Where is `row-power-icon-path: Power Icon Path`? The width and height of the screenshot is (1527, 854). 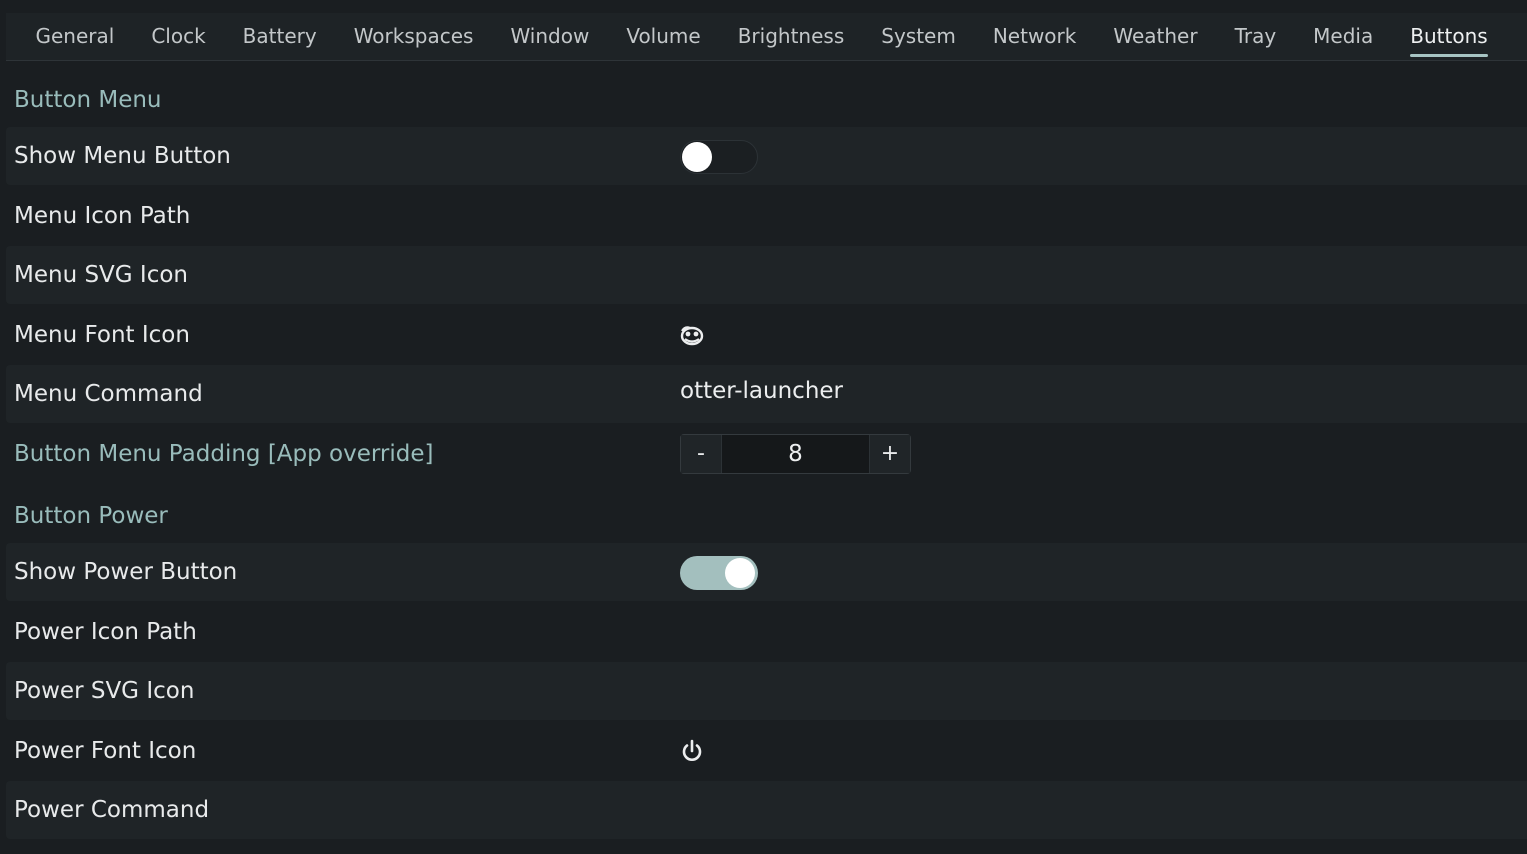
row-power-icon-path: Power Icon Path is located at coordinates (766, 632).